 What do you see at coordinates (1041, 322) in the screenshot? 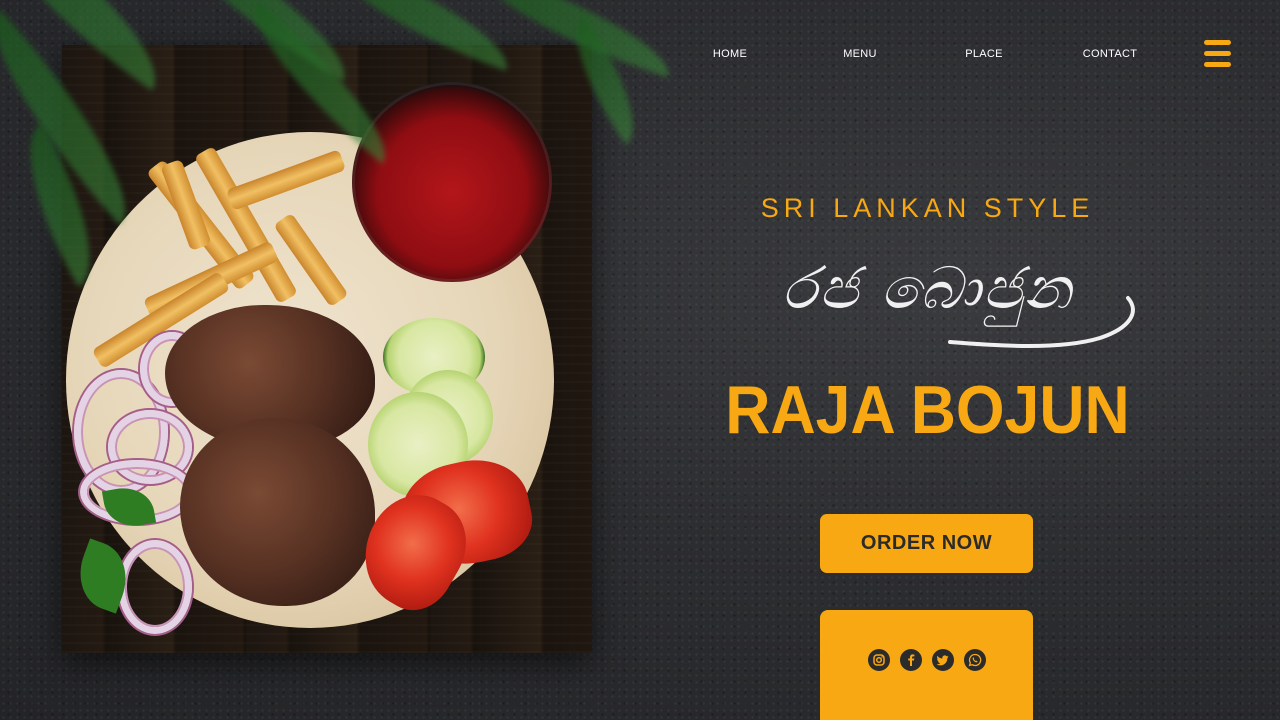
I see `sinhala-title-swash` at bounding box center [1041, 322].